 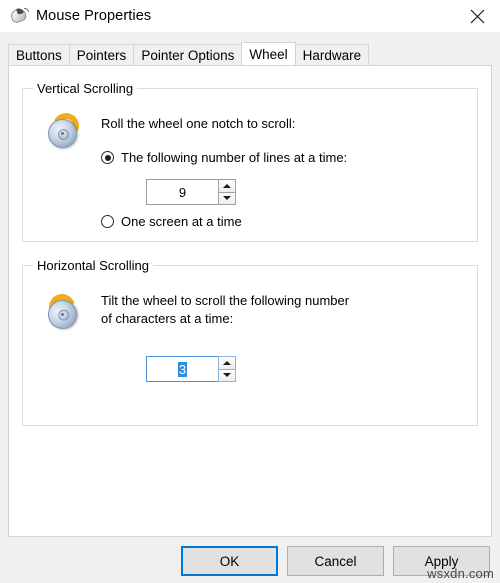 I want to click on characters-spinner-down-button, so click(x=227, y=375).